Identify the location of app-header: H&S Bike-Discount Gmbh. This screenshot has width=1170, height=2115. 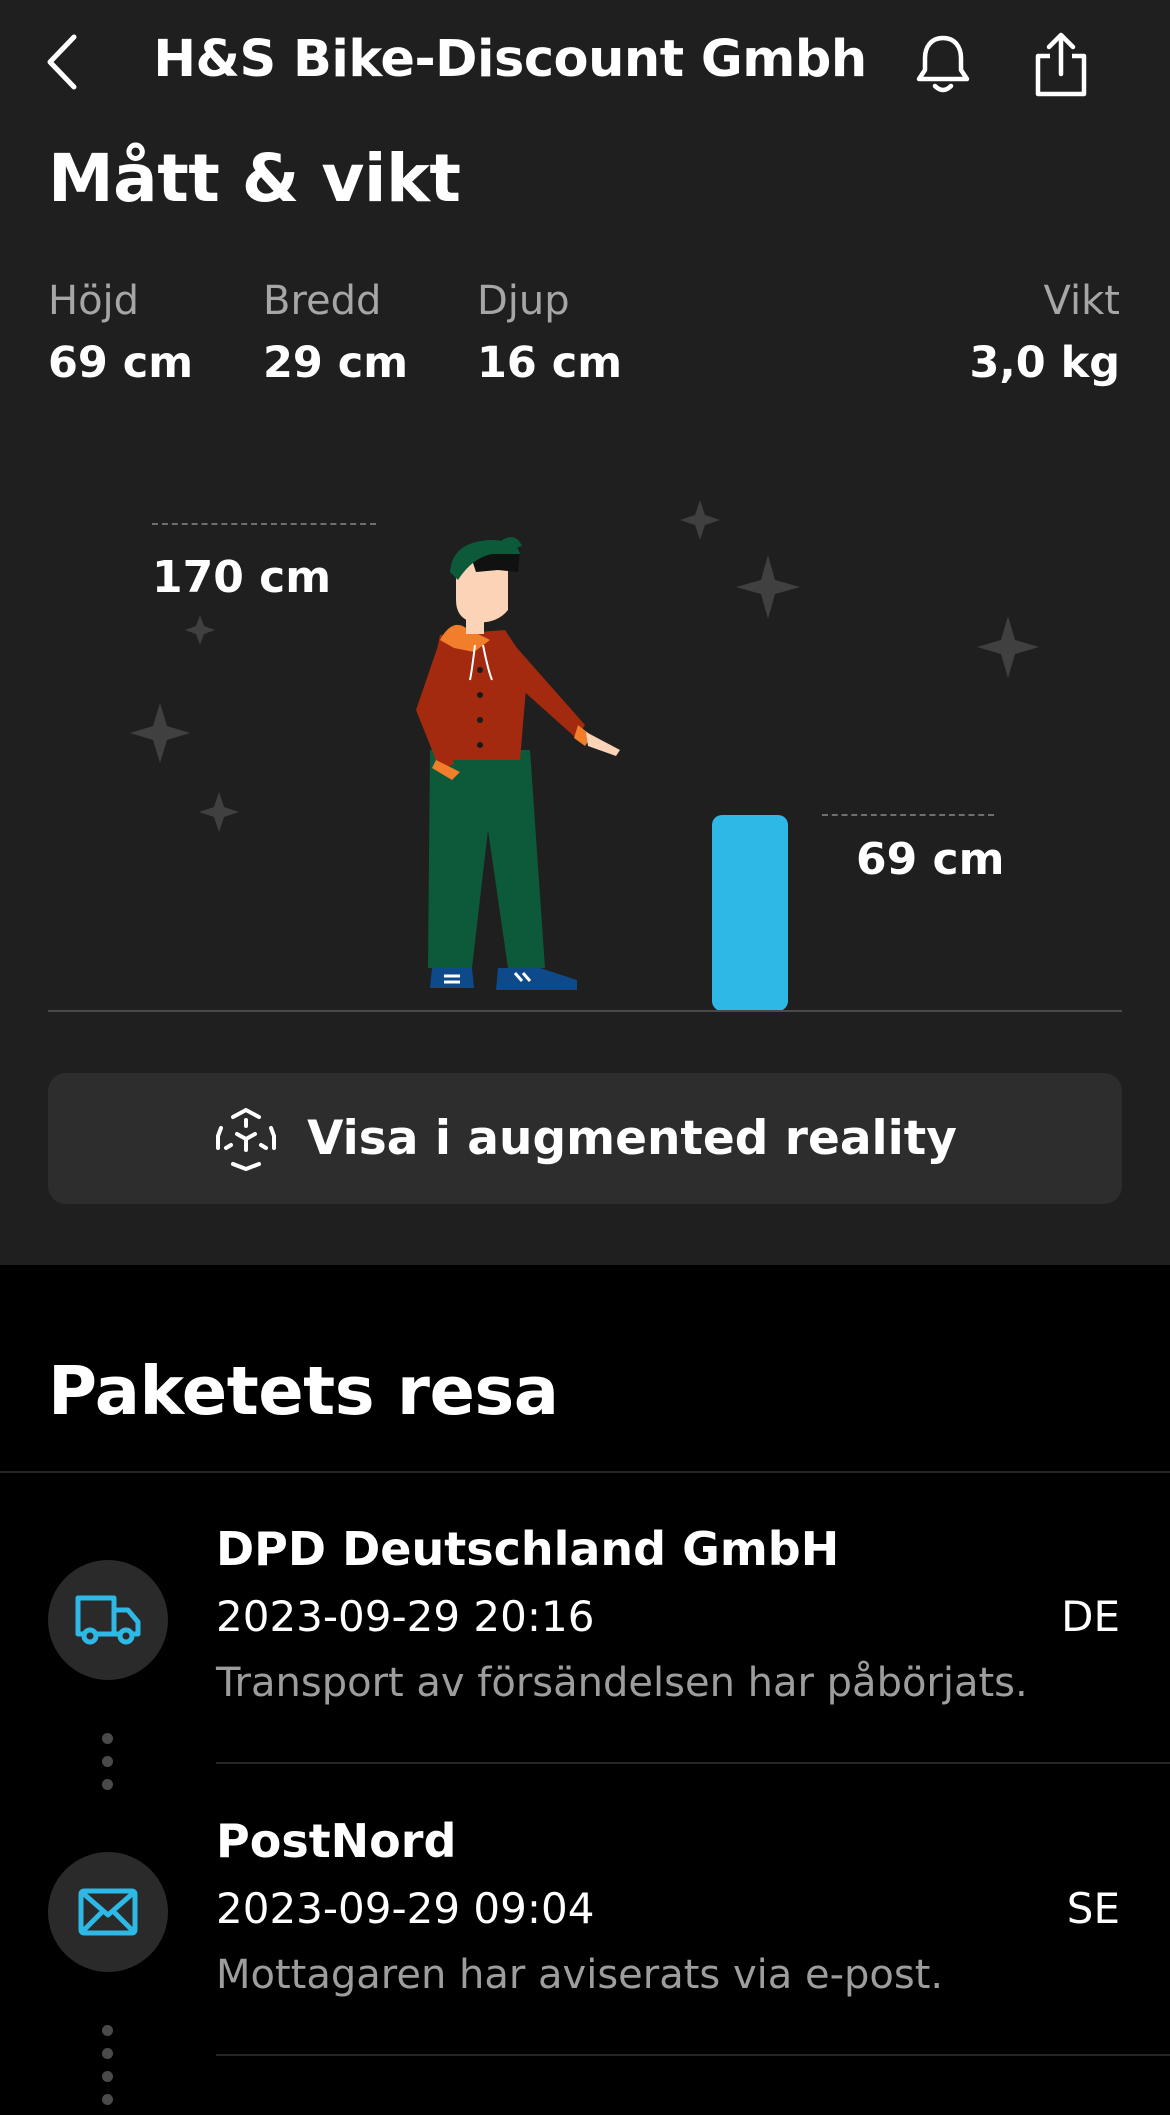
(585, 65).